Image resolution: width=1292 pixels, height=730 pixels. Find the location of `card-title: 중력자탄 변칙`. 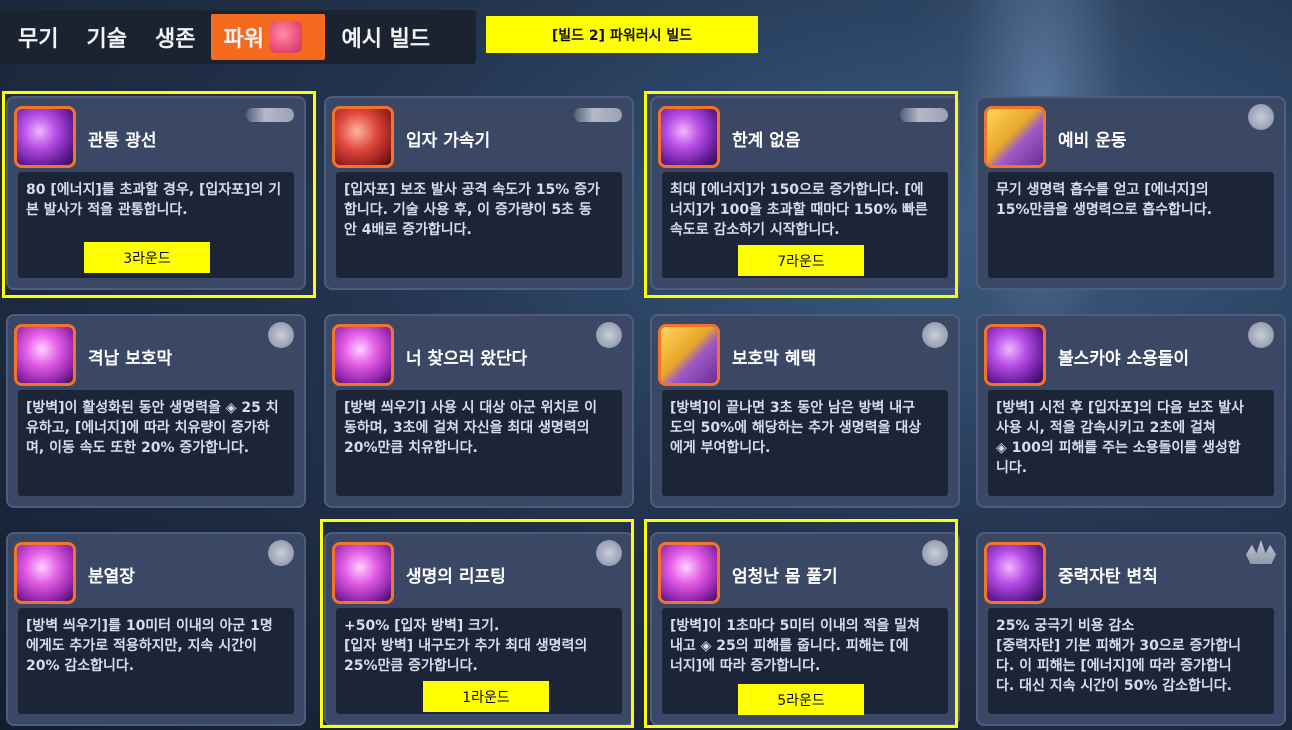

card-title: 중력자탄 변칙 is located at coordinates (1108, 577).